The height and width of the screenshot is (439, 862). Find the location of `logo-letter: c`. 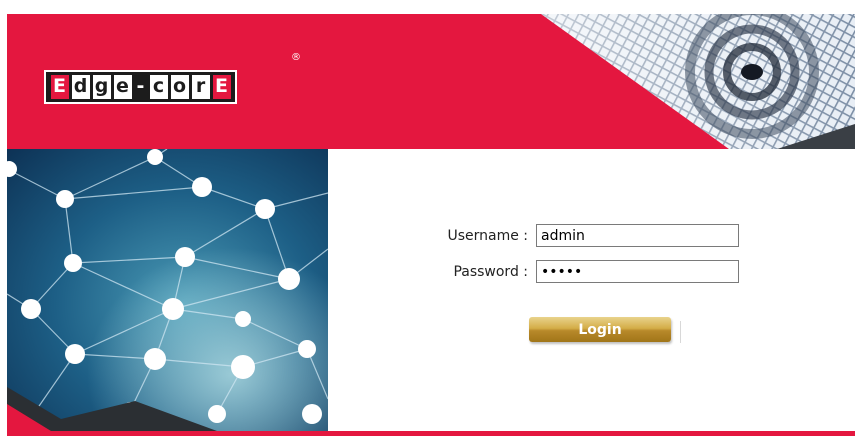

logo-letter: c is located at coordinates (158, 87).